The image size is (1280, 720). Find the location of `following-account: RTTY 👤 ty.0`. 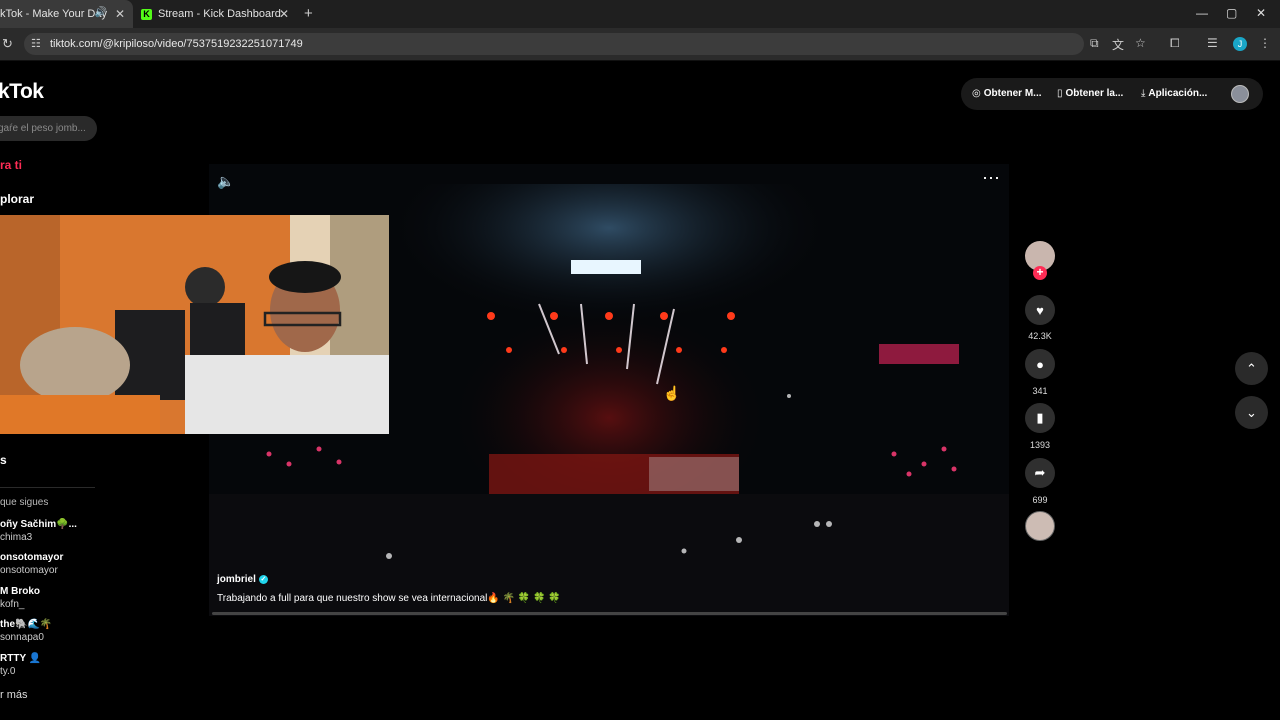

following-account: RTTY 👤 ty.0 is located at coordinates (20, 665).